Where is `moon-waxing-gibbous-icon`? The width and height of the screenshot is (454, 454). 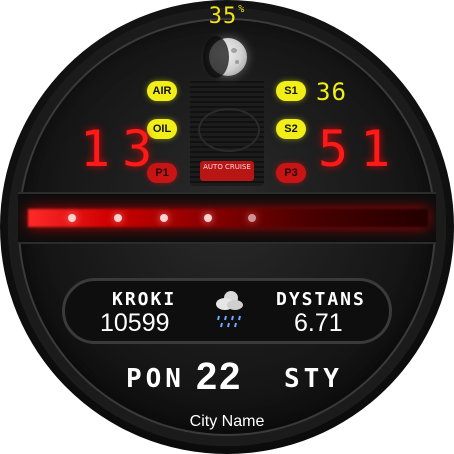 moon-waxing-gibbous-icon is located at coordinates (225, 57).